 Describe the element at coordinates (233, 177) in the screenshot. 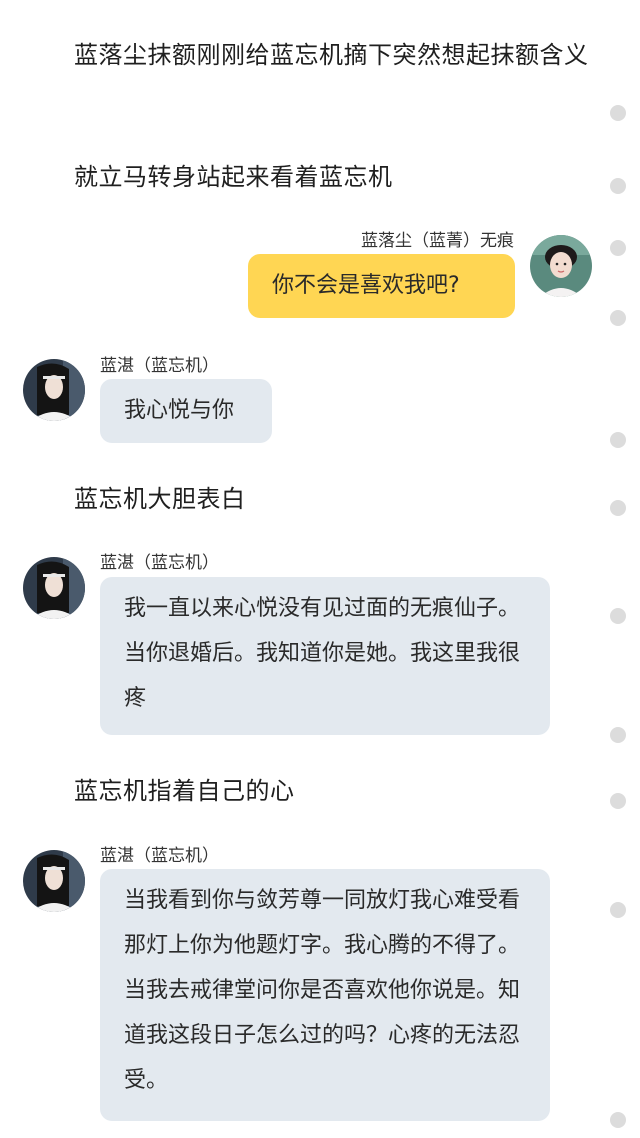

I see `narration-text: 就立马转身站起来看着蓝忘机` at that location.